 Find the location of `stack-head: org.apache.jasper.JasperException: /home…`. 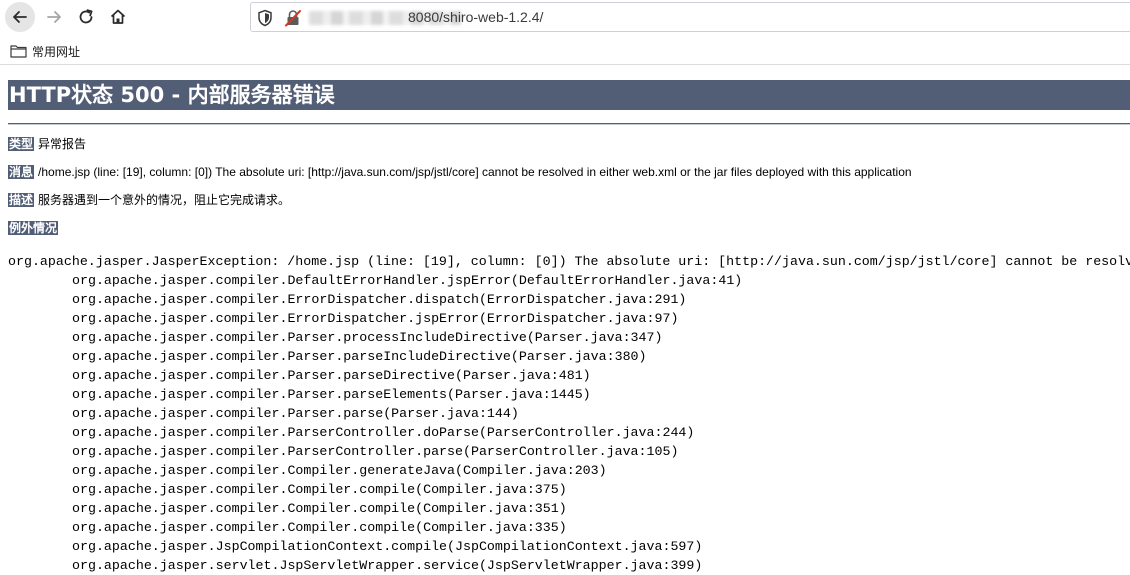

stack-head: org.apache.jasper.JasperException: /home… is located at coordinates (569, 261).